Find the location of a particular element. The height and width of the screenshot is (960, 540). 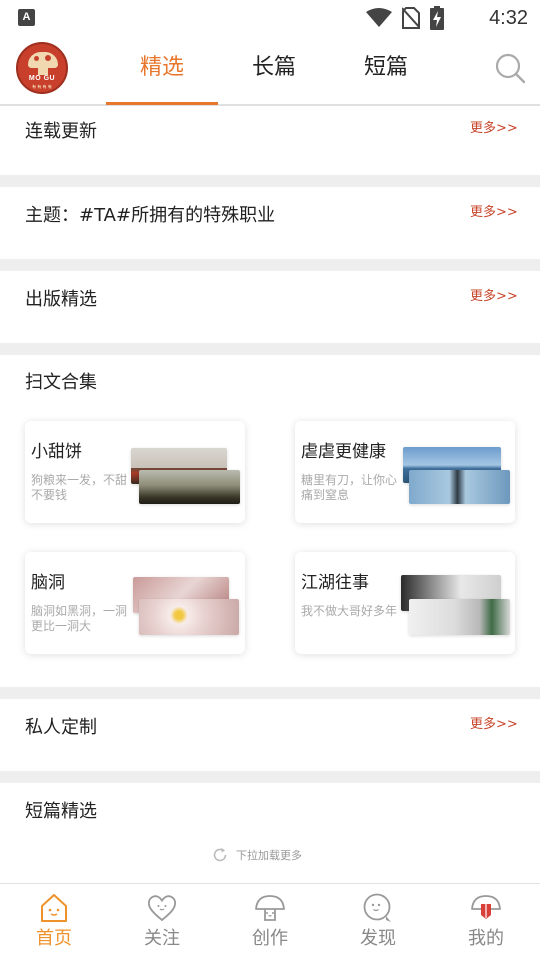

app-logo: MO GU 有 有 有 有 is located at coordinates (42, 68).